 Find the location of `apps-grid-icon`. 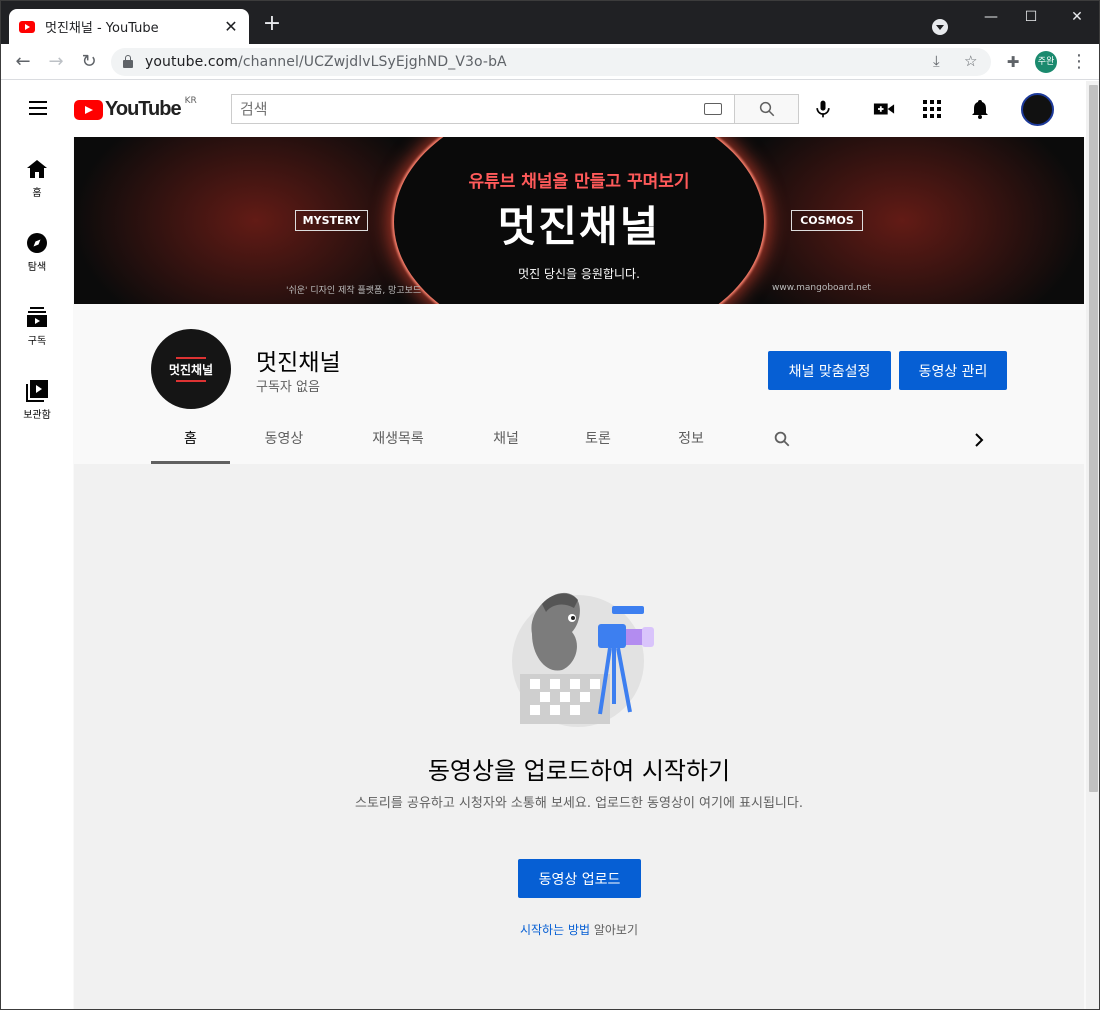

apps-grid-icon is located at coordinates (932, 109).